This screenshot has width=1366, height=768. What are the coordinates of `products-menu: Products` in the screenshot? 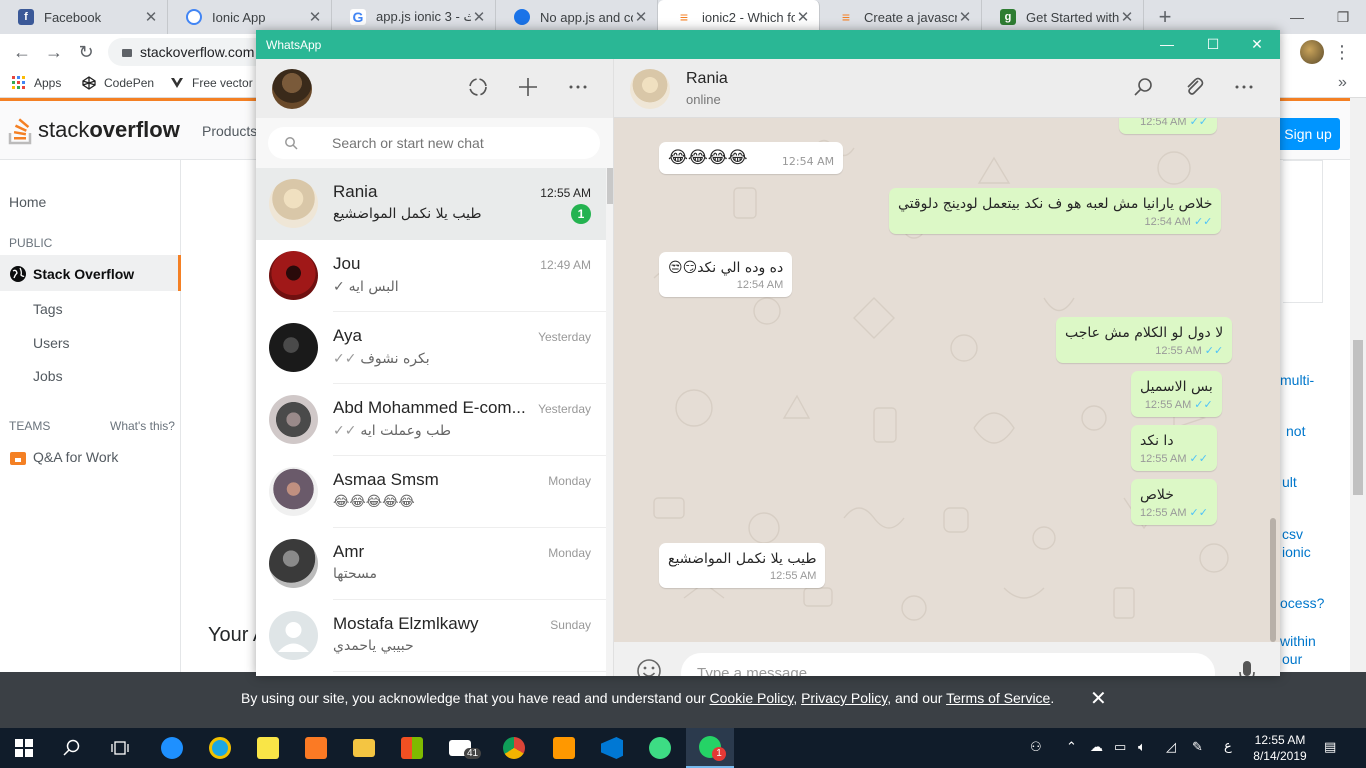 It's located at (229, 131).